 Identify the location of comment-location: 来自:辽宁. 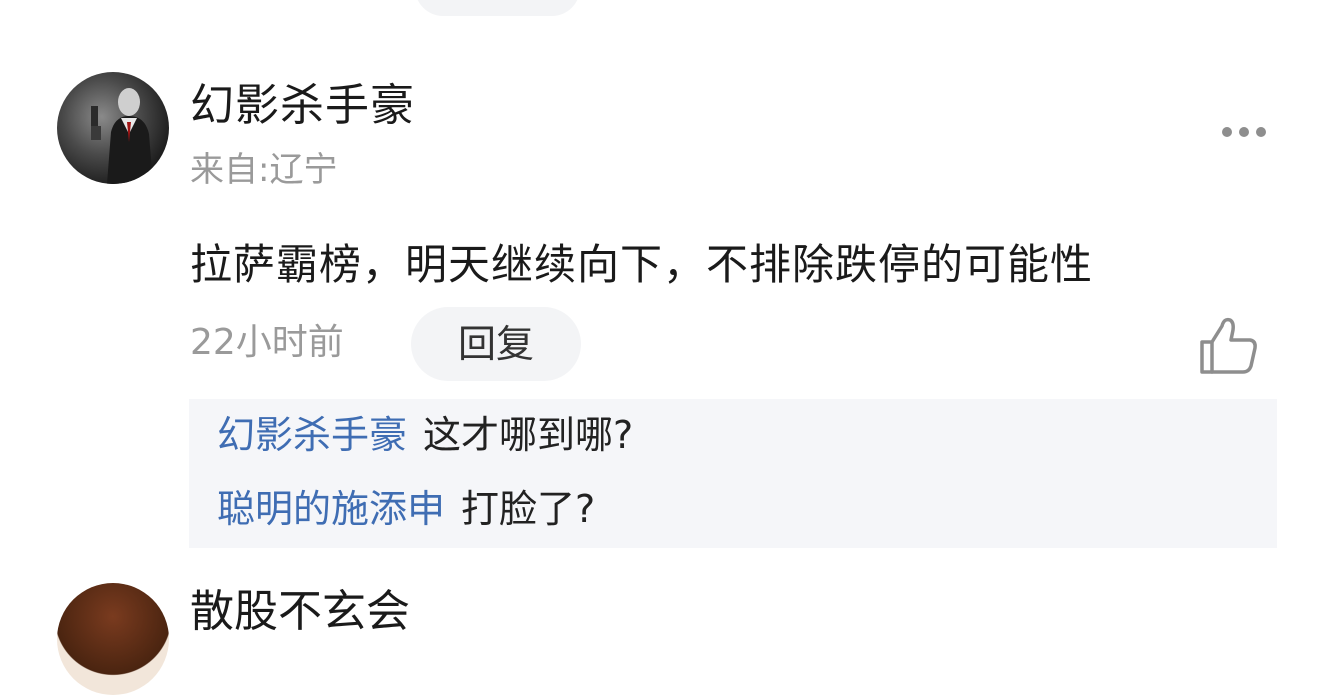
(264, 170).